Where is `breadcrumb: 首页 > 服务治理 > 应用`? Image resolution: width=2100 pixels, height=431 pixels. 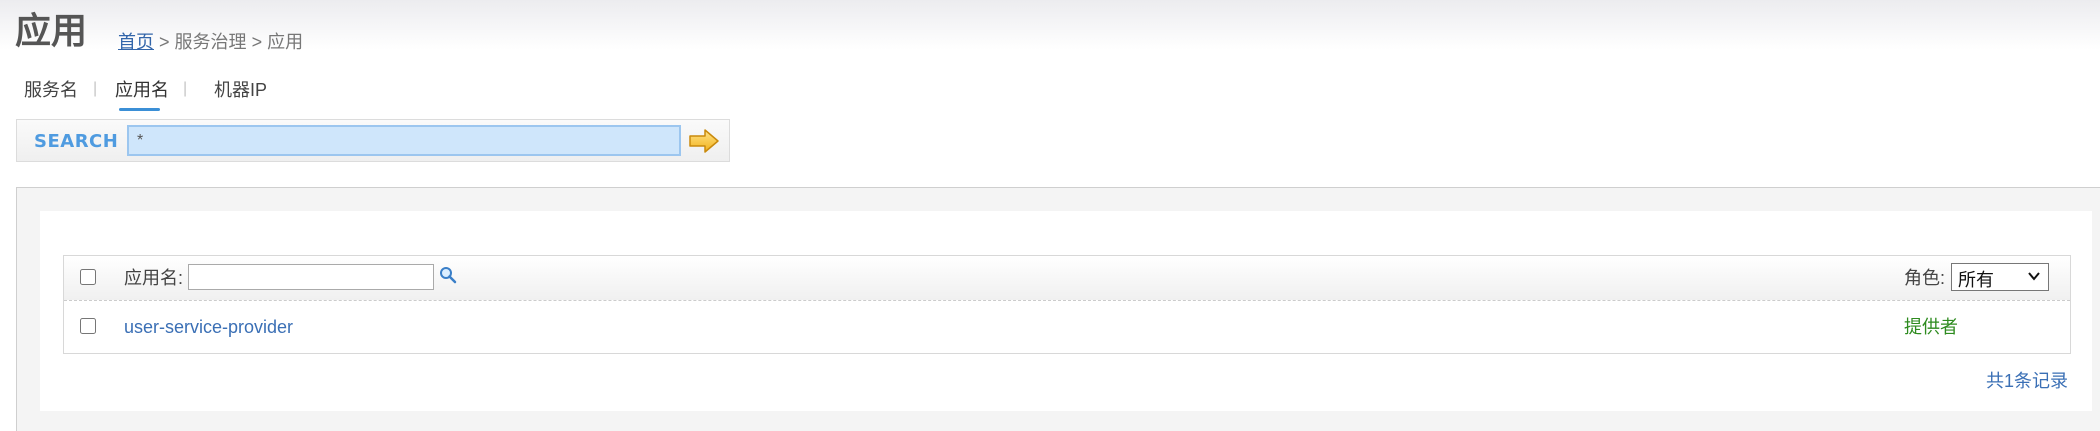 breadcrumb: 首页 > 服务治理 > 应用 is located at coordinates (210, 42).